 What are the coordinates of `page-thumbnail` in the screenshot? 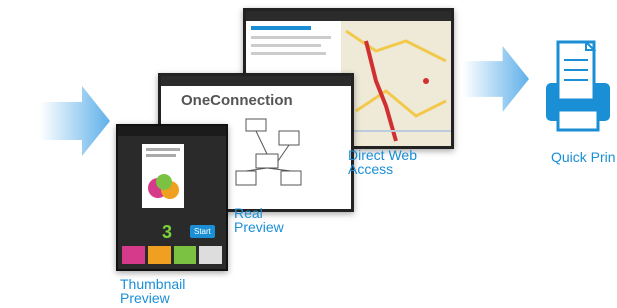 It's located at (163, 176).